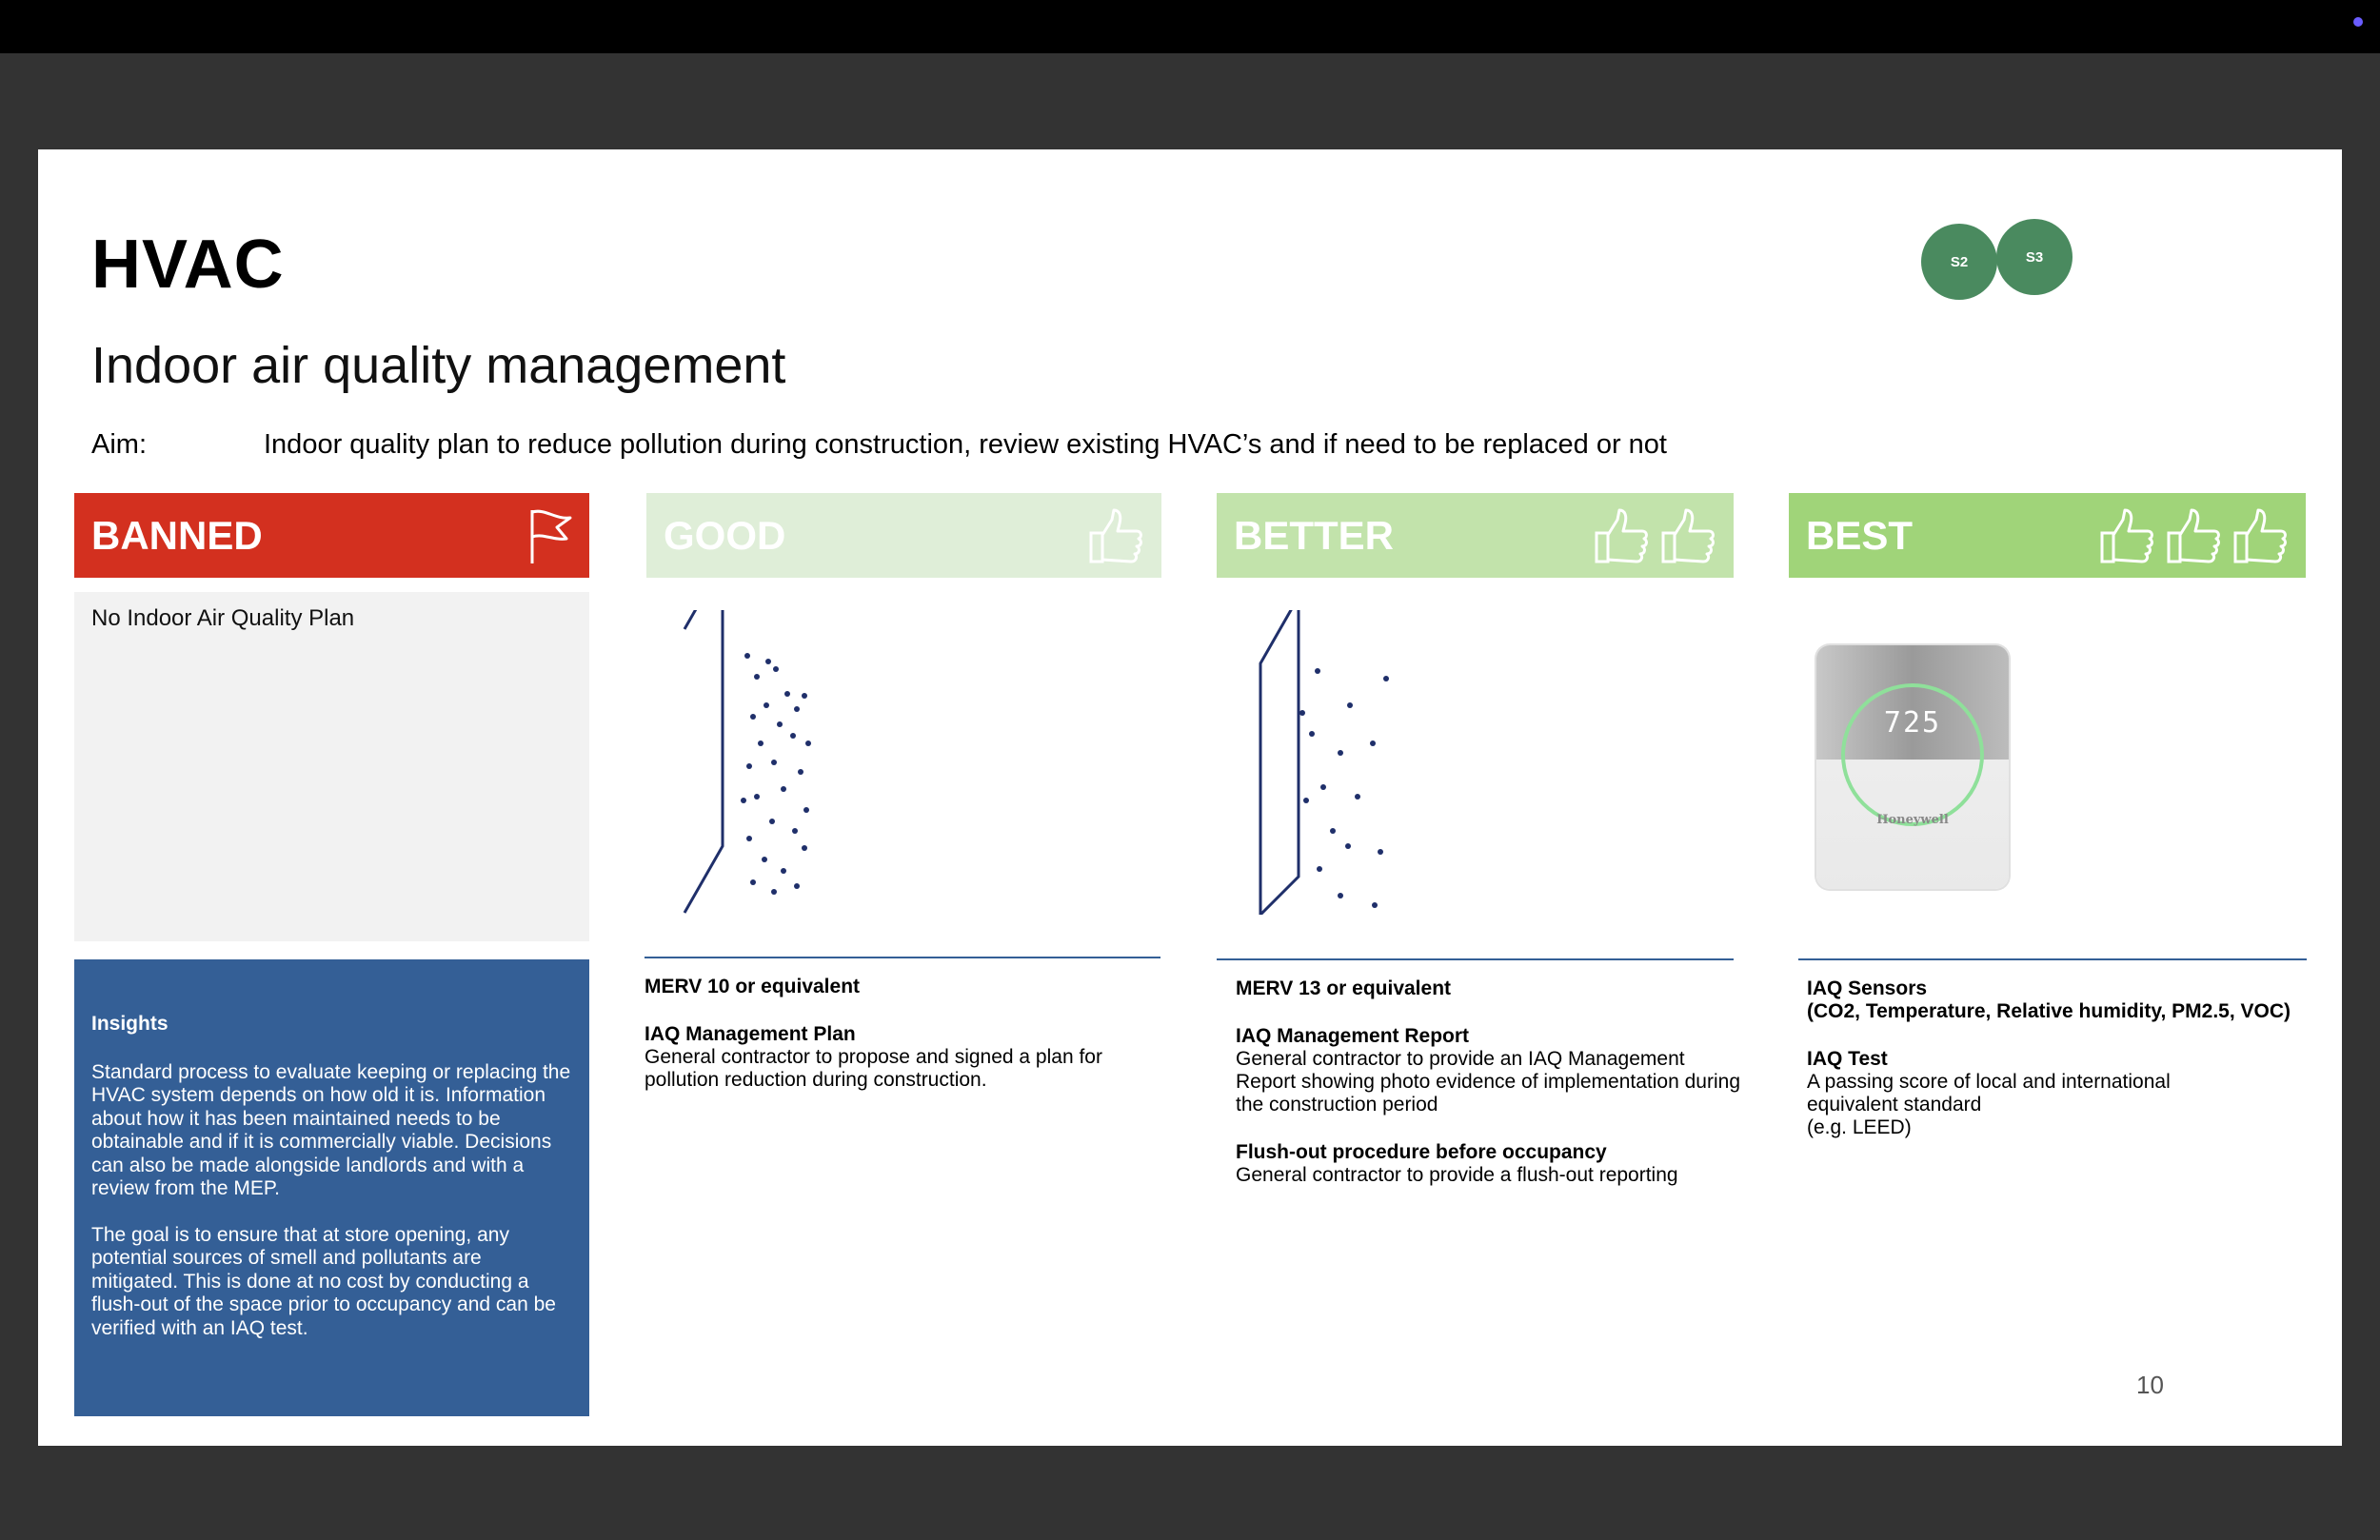 The image size is (2380, 1540). What do you see at coordinates (1959, 262) in the screenshot?
I see `badge-s2: S2` at bounding box center [1959, 262].